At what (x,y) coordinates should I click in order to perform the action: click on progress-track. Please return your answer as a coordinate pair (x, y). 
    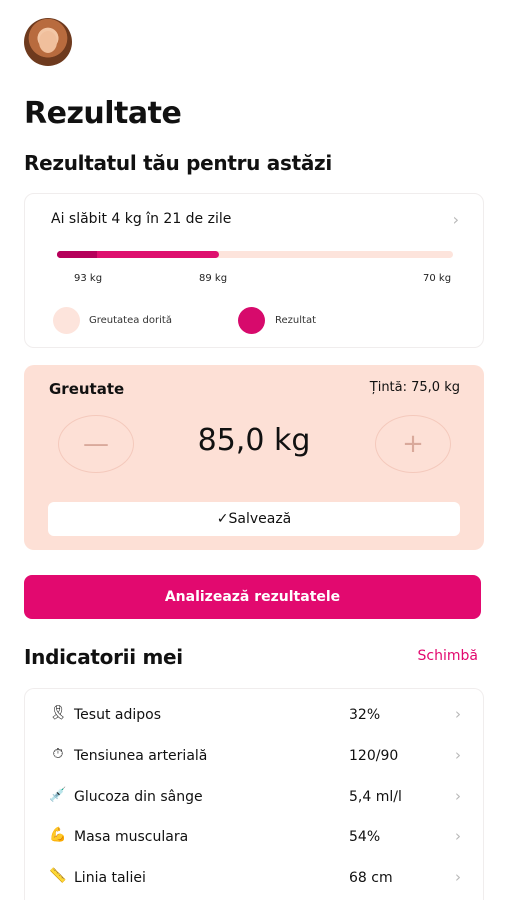
    Looking at the image, I should click on (255, 254).